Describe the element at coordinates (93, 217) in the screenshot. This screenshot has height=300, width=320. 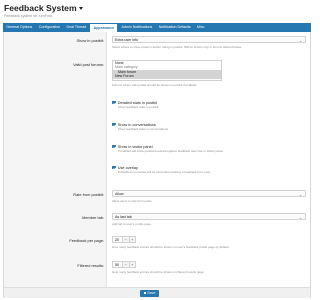
I see `field-label: Member tab:` at that location.